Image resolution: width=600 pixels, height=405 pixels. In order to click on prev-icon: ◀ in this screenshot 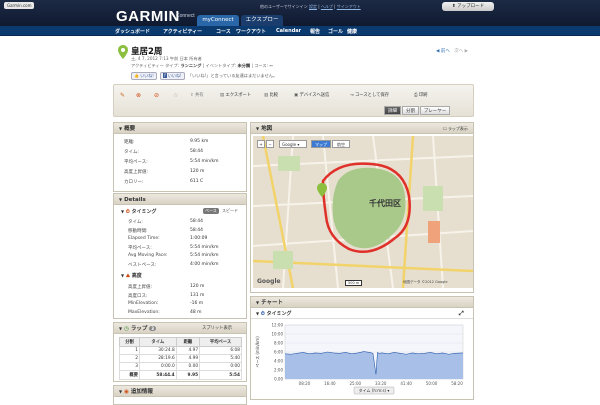, I will do `click(438, 51)`.